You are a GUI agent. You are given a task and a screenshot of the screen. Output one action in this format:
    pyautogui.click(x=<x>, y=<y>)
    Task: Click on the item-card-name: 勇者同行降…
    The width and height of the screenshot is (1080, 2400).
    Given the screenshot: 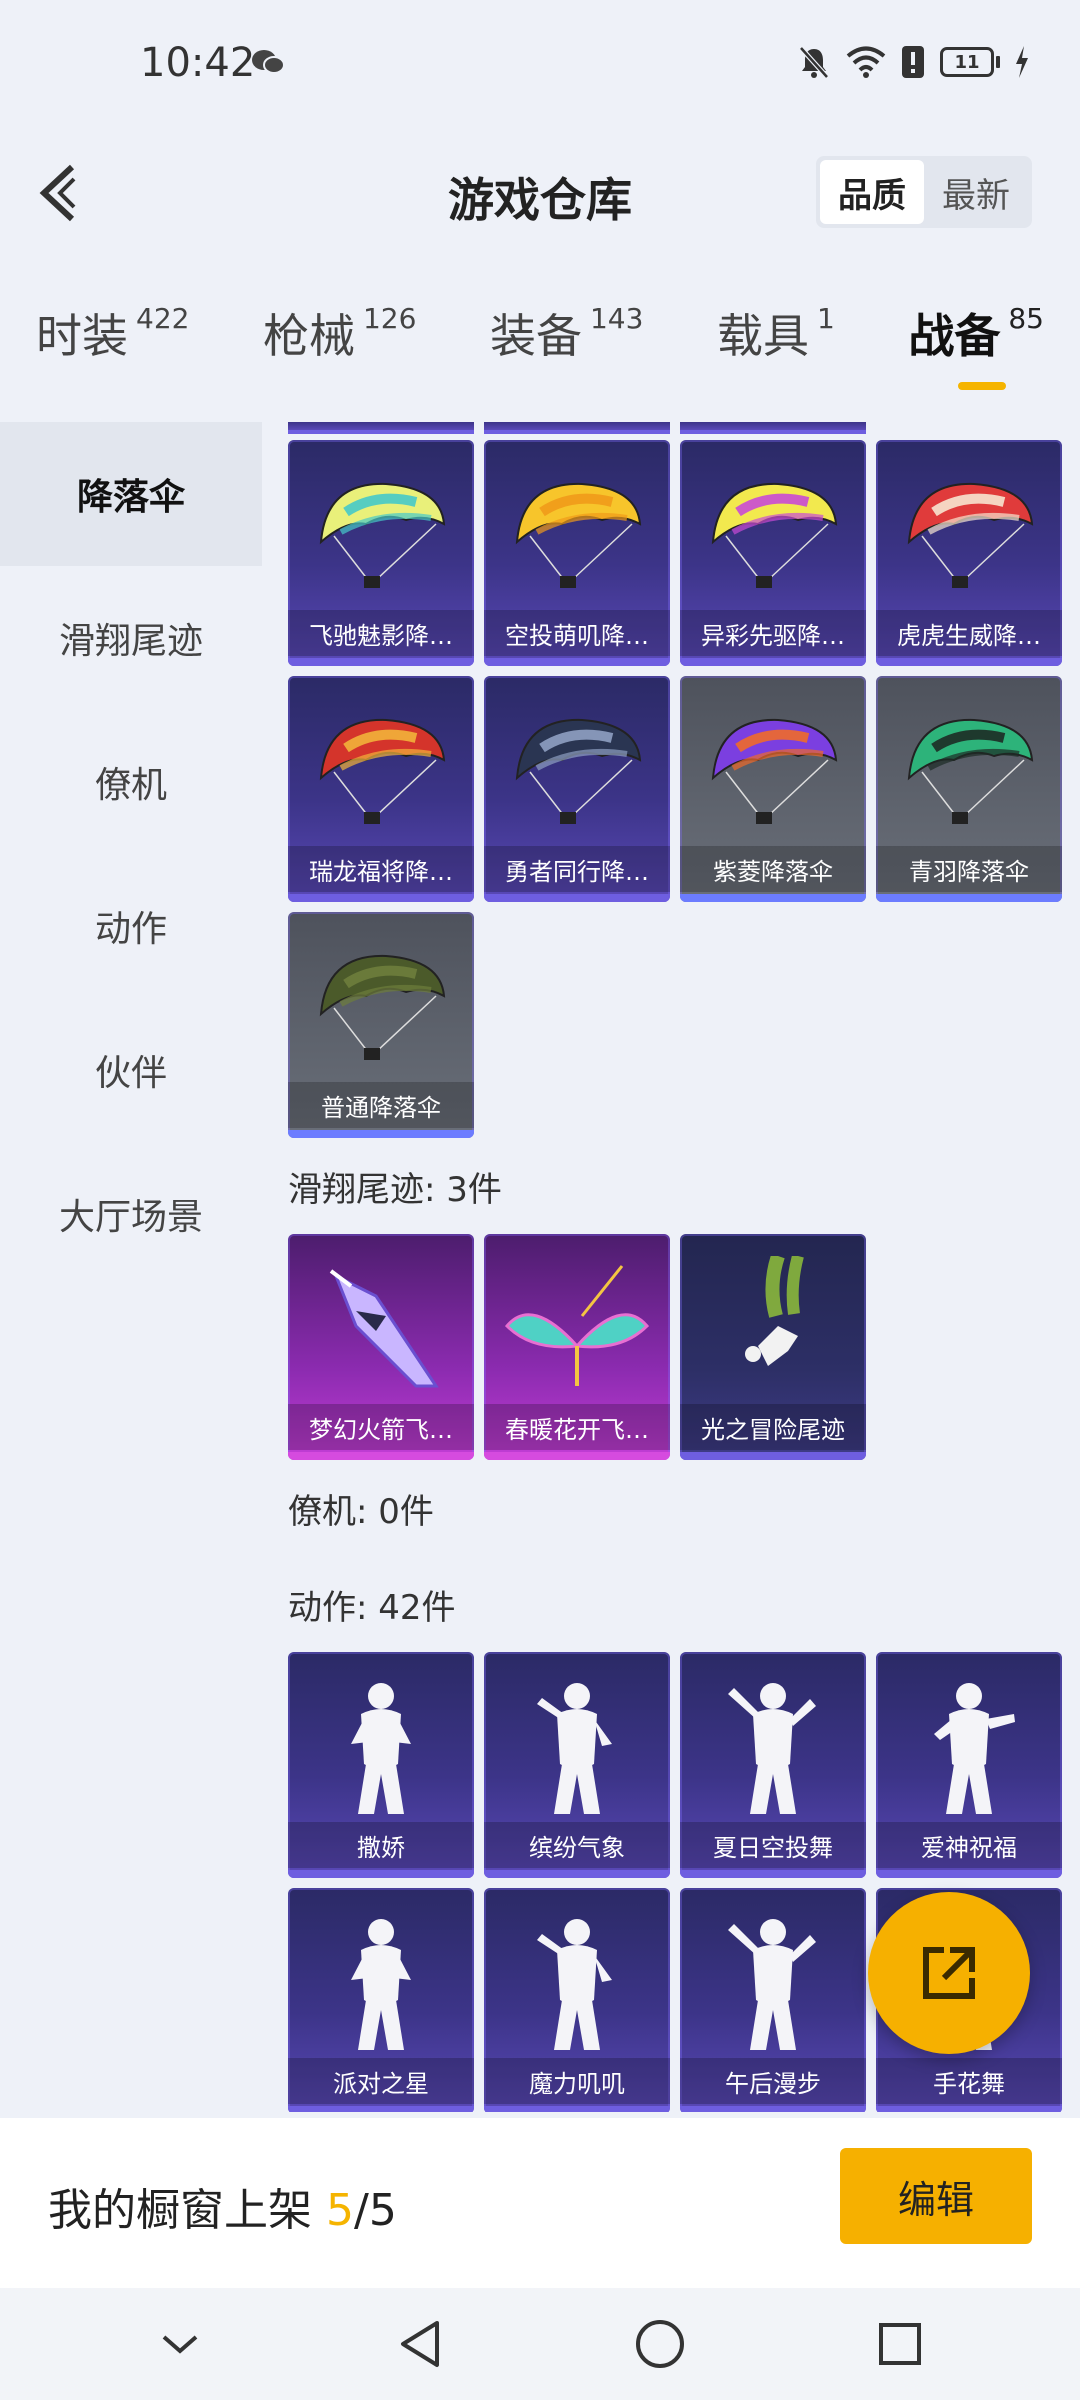 What is the action you would take?
    pyautogui.click(x=577, y=869)
    